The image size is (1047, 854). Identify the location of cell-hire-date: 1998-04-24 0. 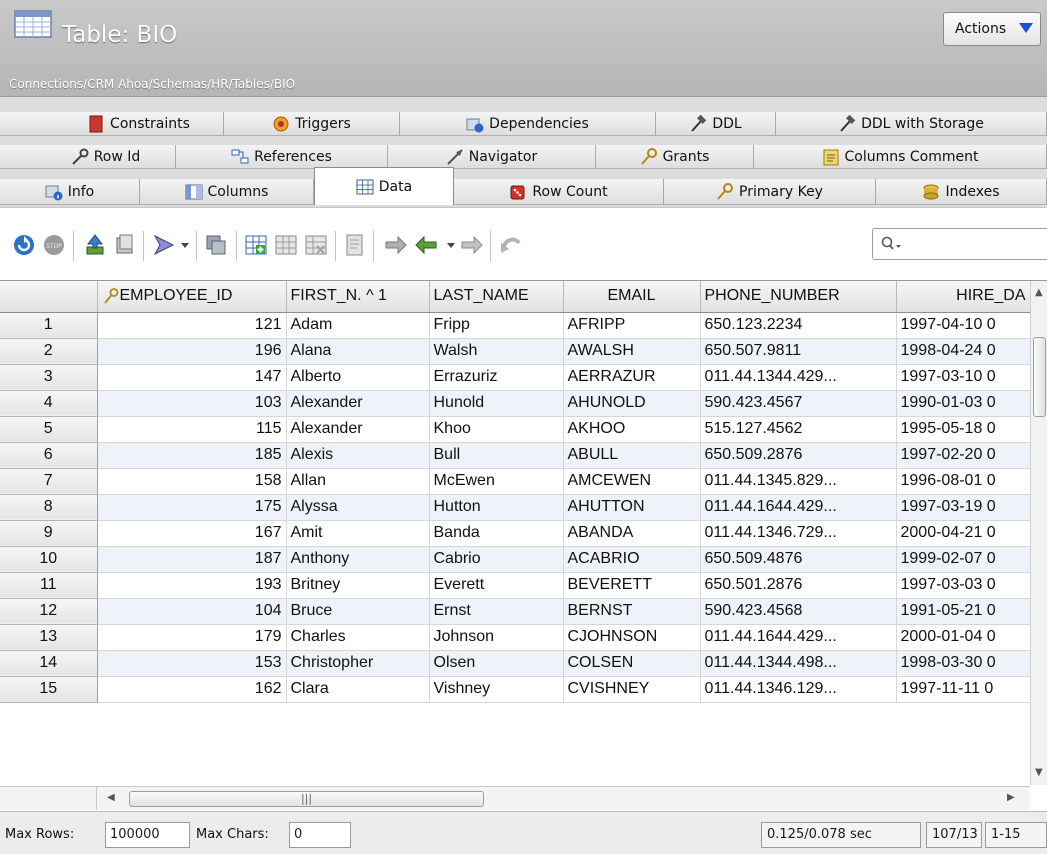
(963, 351).